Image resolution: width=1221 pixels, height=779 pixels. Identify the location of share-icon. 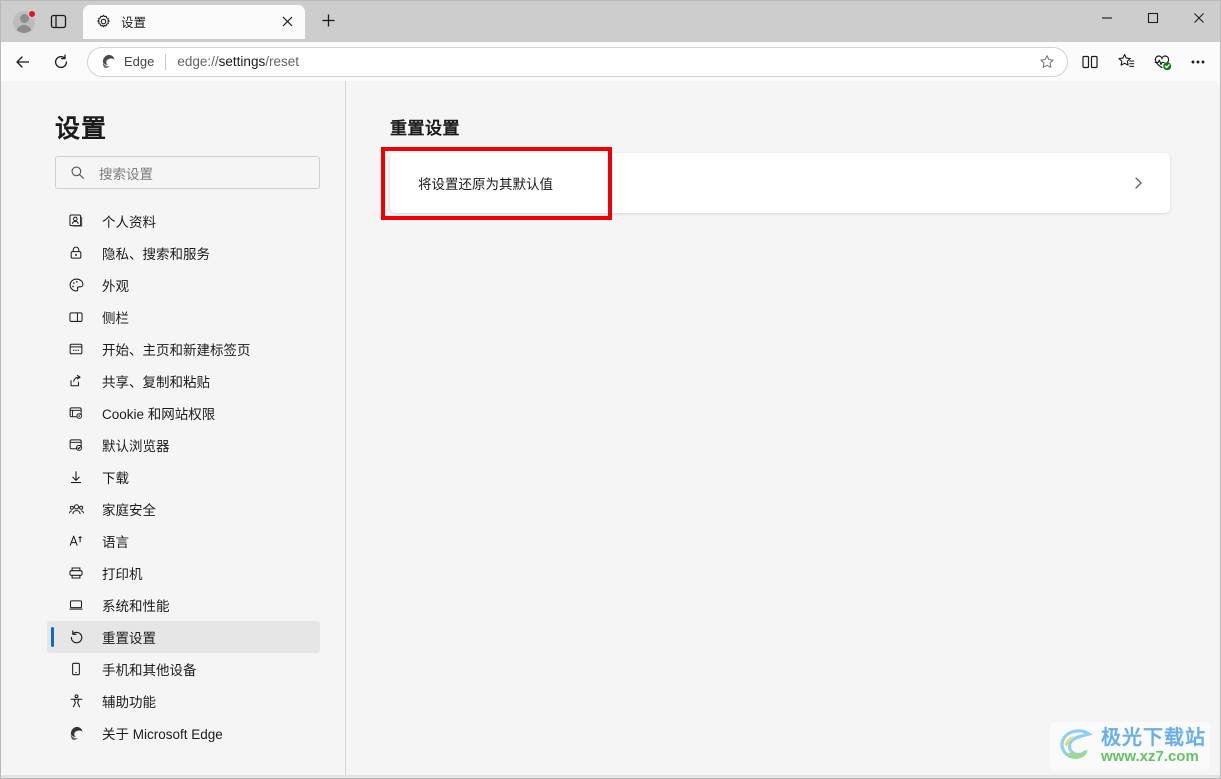
(76, 381).